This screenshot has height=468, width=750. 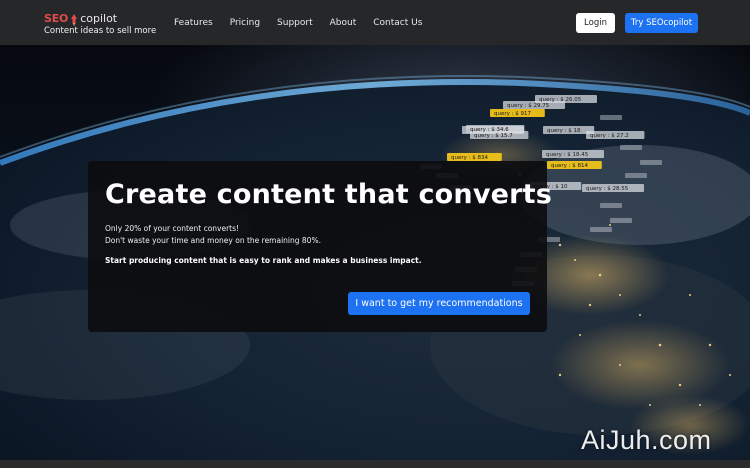 I want to click on logo: SEO copilot, so click(x=104, y=17).